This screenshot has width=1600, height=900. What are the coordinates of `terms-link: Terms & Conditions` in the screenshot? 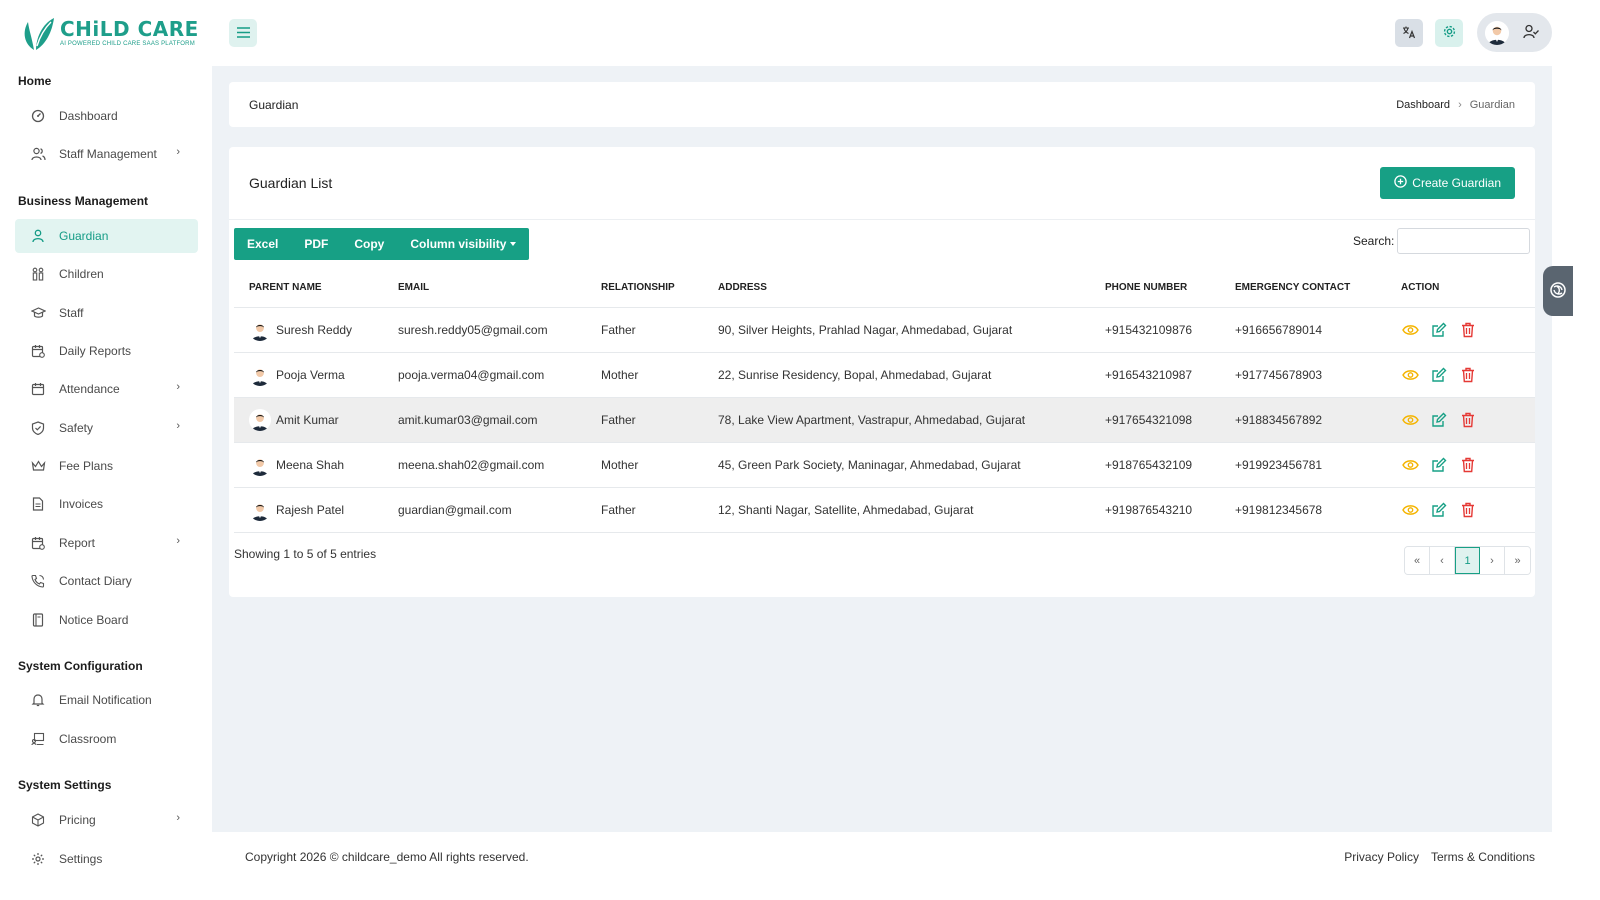 It's located at (1483, 857).